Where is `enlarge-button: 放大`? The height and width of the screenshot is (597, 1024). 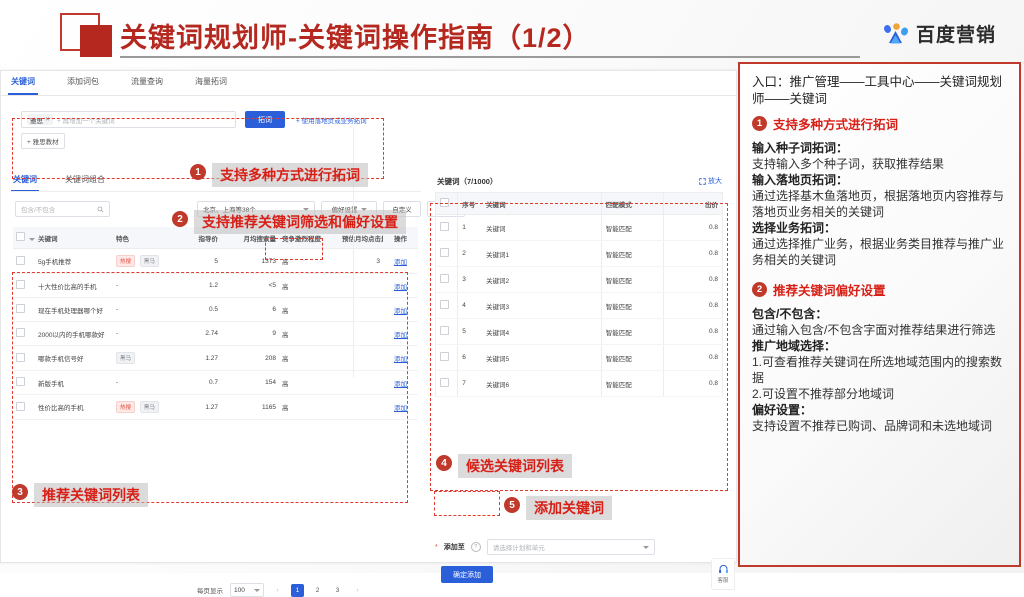 enlarge-button: 放大 is located at coordinates (710, 181).